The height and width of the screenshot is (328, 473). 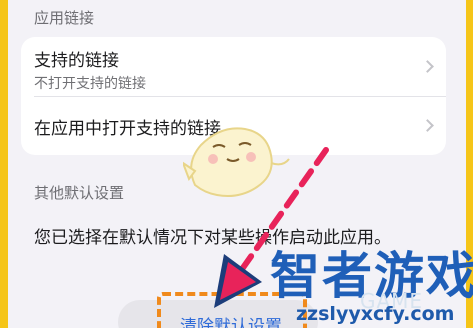 I want to click on frame-border-left, so click(x=4, y=164).